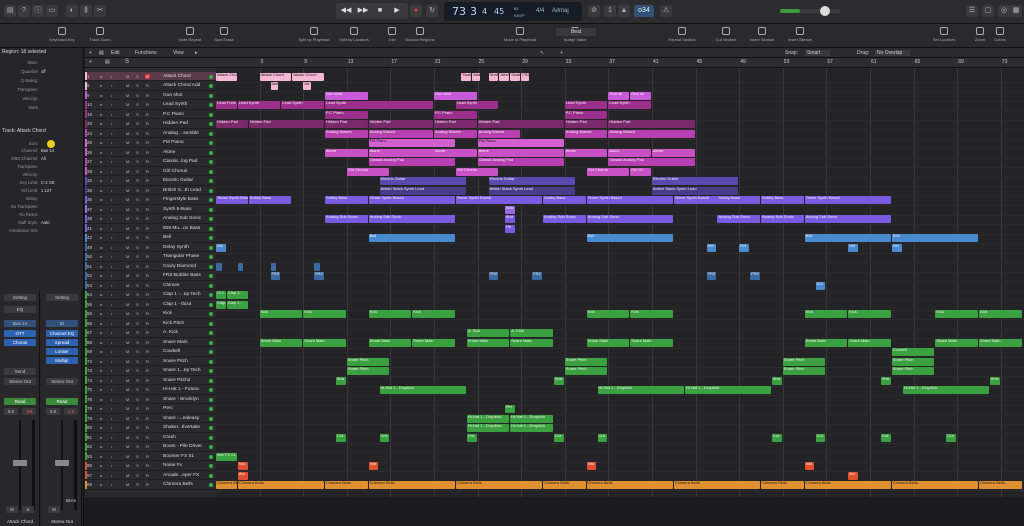 The image size is (1024, 526). What do you see at coordinates (629, 238) in the screenshot?
I see `region: Bell` at bounding box center [629, 238].